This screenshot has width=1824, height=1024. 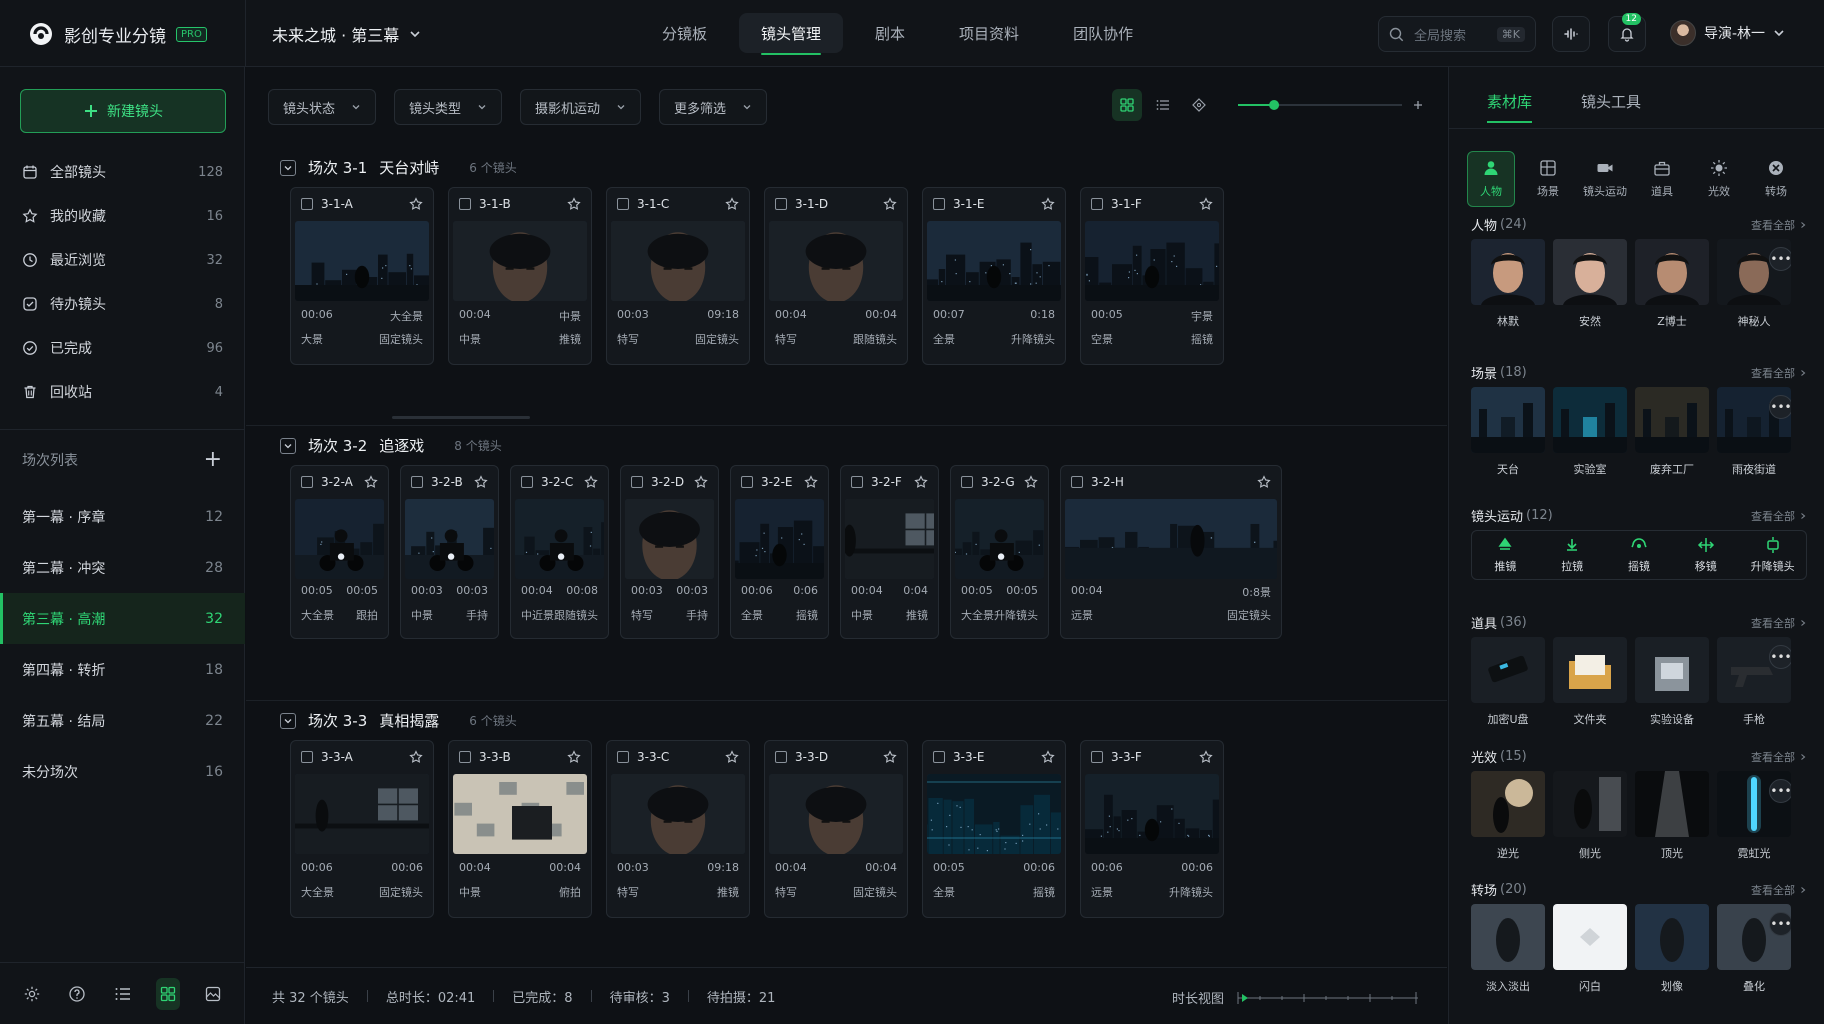 What do you see at coordinates (1754, 949) in the screenshot?
I see `asset-item: ••• 叠化` at bounding box center [1754, 949].